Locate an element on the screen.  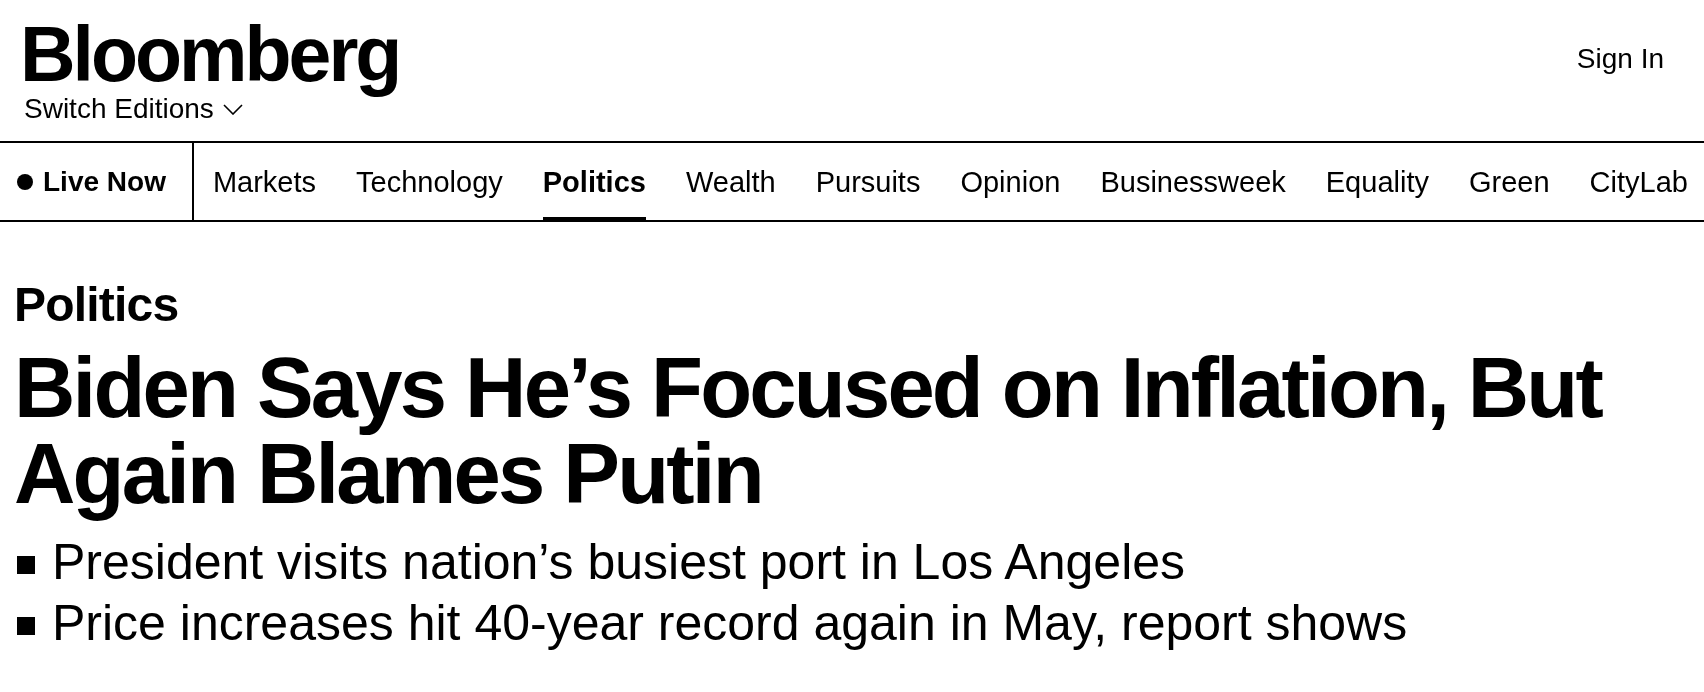
summary-point: President visits nation’s busiest port in Los Angeles is located at coordinates (619, 562).